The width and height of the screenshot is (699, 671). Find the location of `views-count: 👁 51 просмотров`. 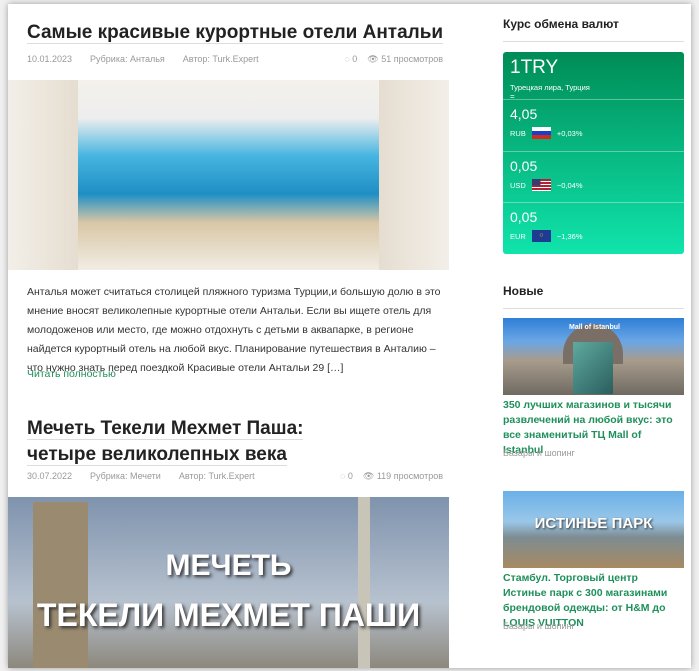

views-count: 👁 51 просмотров is located at coordinates (405, 59).